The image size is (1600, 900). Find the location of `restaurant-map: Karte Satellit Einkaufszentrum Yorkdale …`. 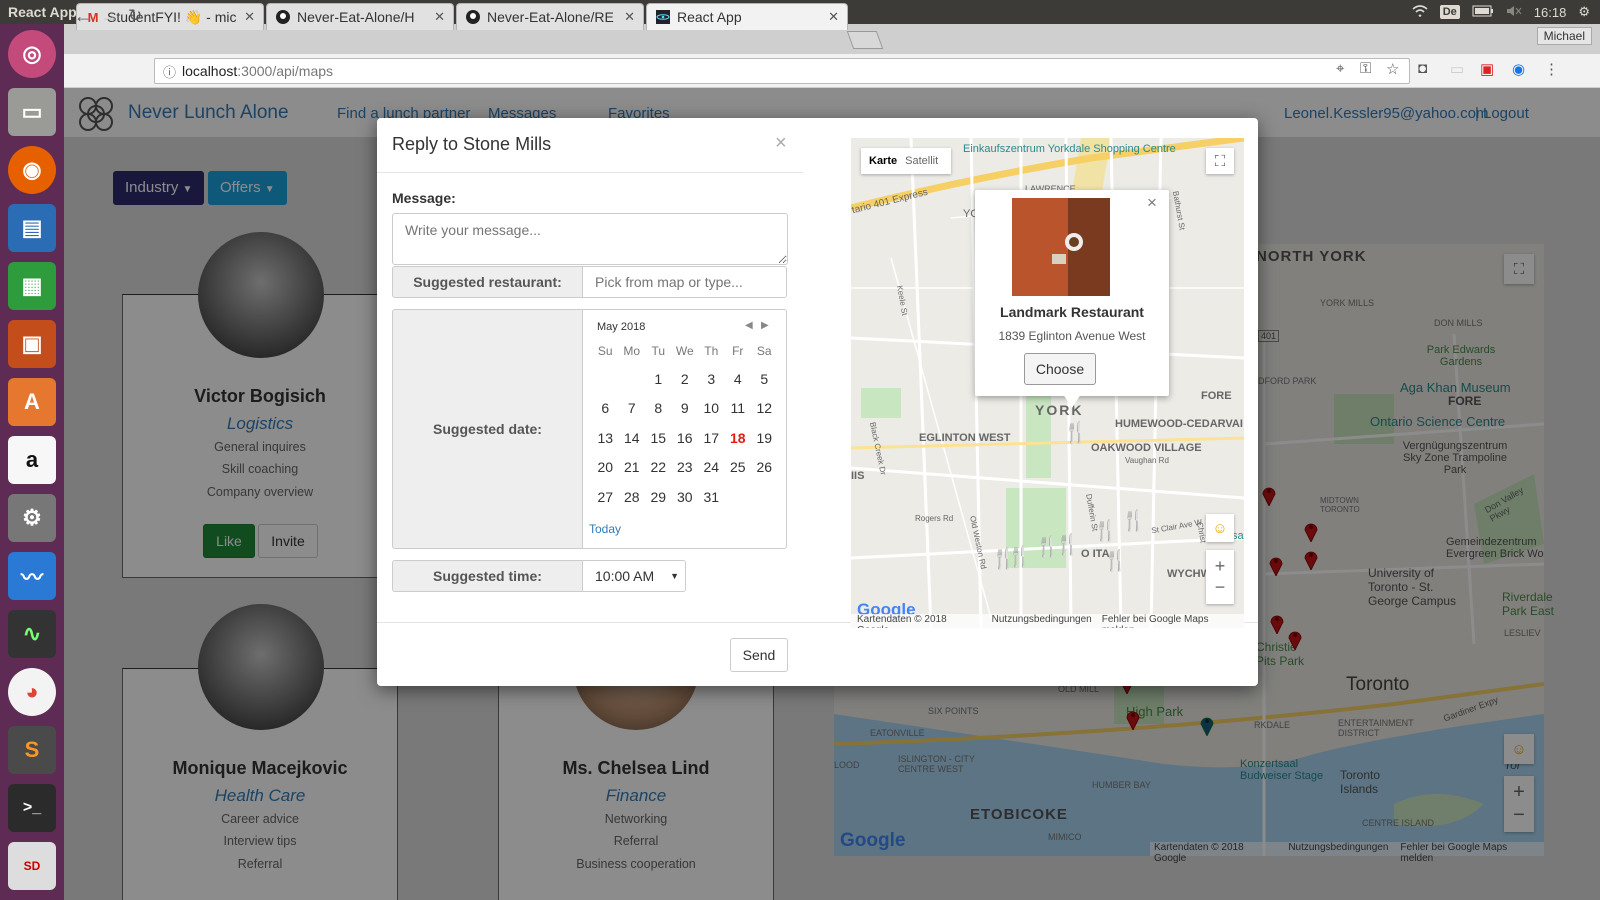

restaurant-map: Karte Satellit Einkaufszentrum Yorkdale … is located at coordinates (1047, 383).